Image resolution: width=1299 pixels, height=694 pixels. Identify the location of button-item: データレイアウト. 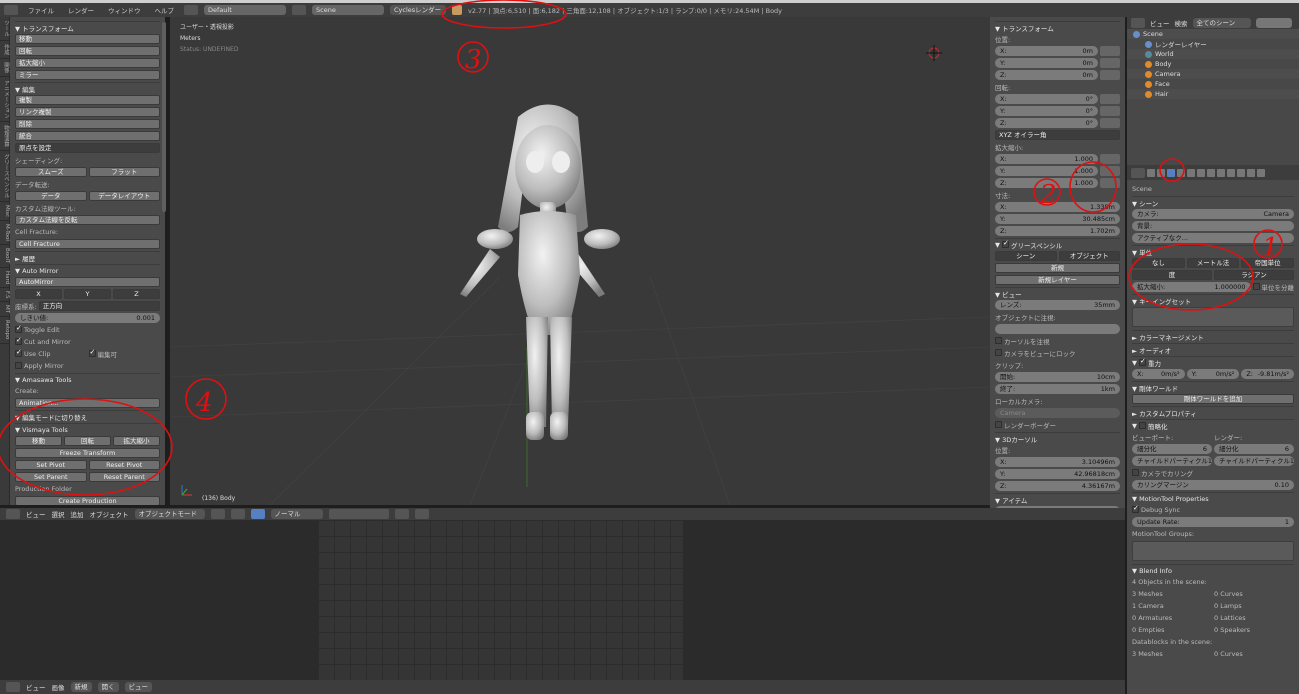
(124, 195).